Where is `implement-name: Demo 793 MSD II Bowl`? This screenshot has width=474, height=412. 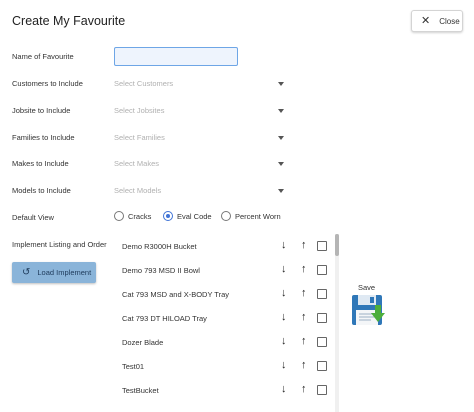 implement-name: Demo 793 MSD II Bowl is located at coordinates (161, 270).